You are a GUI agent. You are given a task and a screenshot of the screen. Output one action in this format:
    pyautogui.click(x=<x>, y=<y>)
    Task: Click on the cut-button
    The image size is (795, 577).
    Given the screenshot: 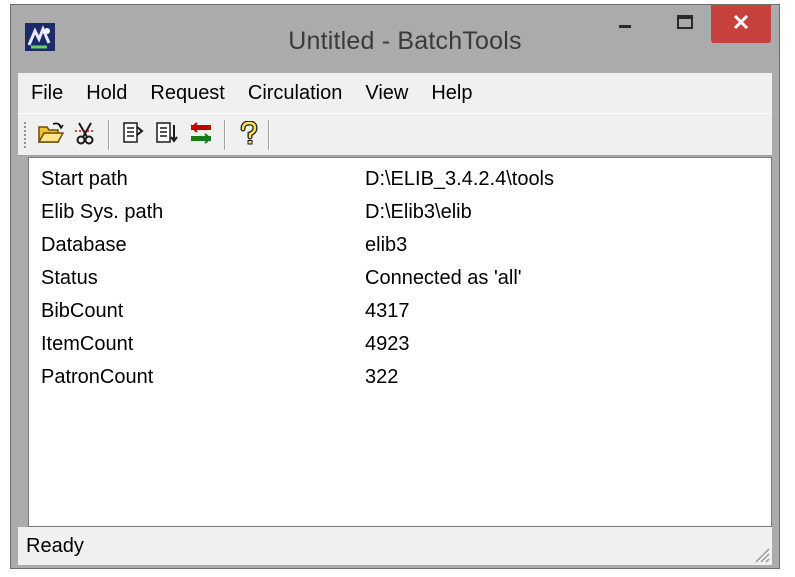 What is the action you would take?
    pyautogui.click(x=85, y=135)
    